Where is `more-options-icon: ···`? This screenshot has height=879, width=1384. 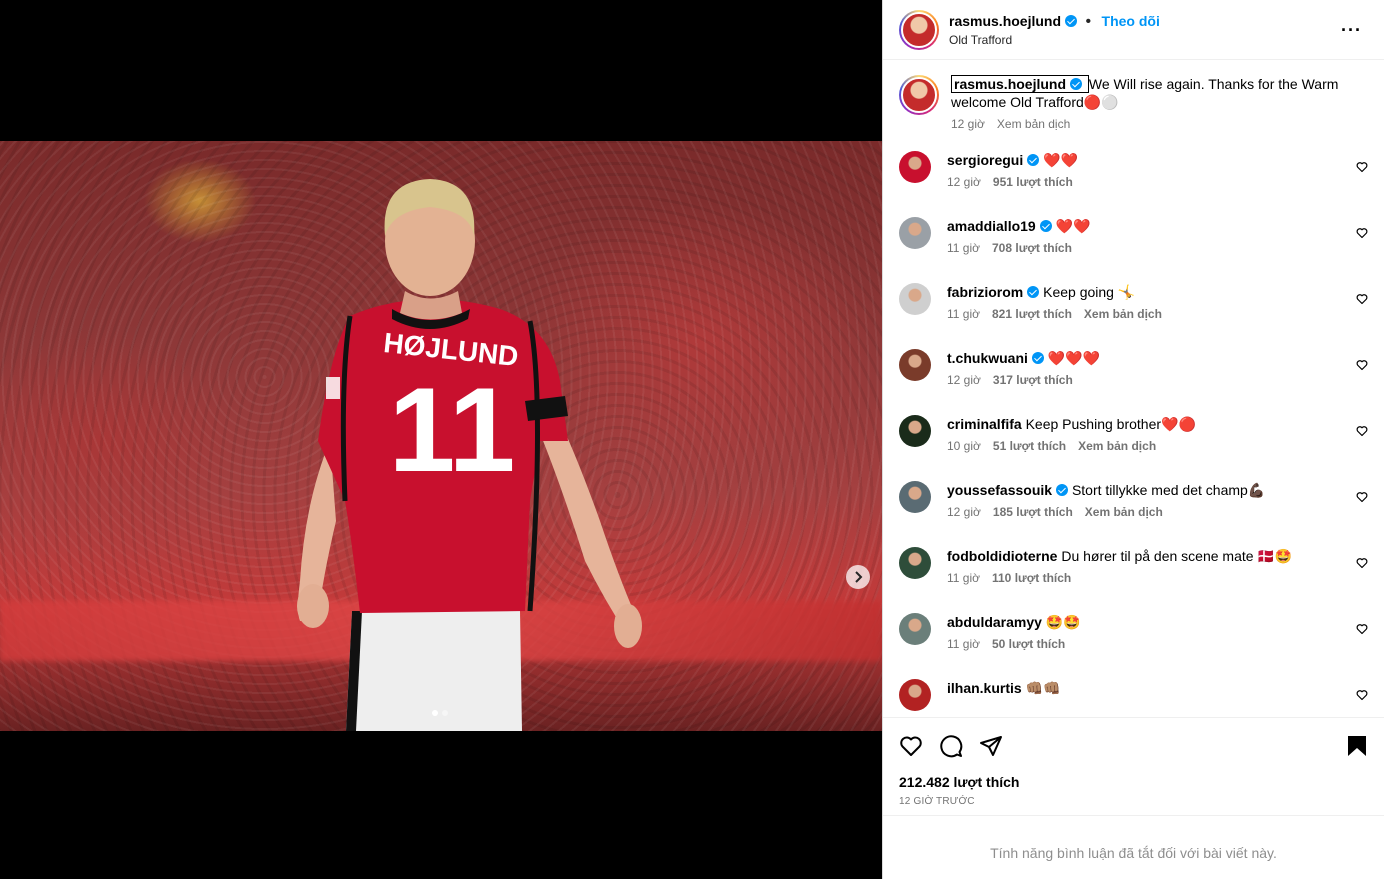 more-options-icon: ··· is located at coordinates (1351, 30).